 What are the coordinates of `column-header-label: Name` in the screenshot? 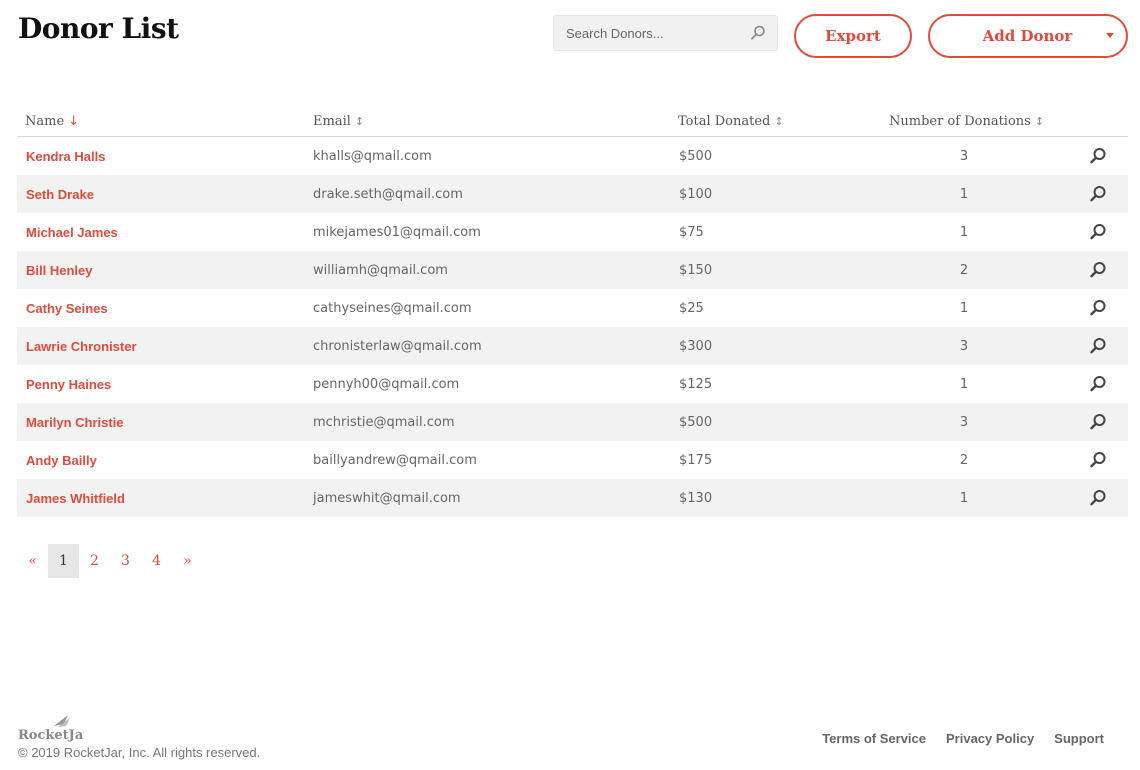 It's located at (45, 121).